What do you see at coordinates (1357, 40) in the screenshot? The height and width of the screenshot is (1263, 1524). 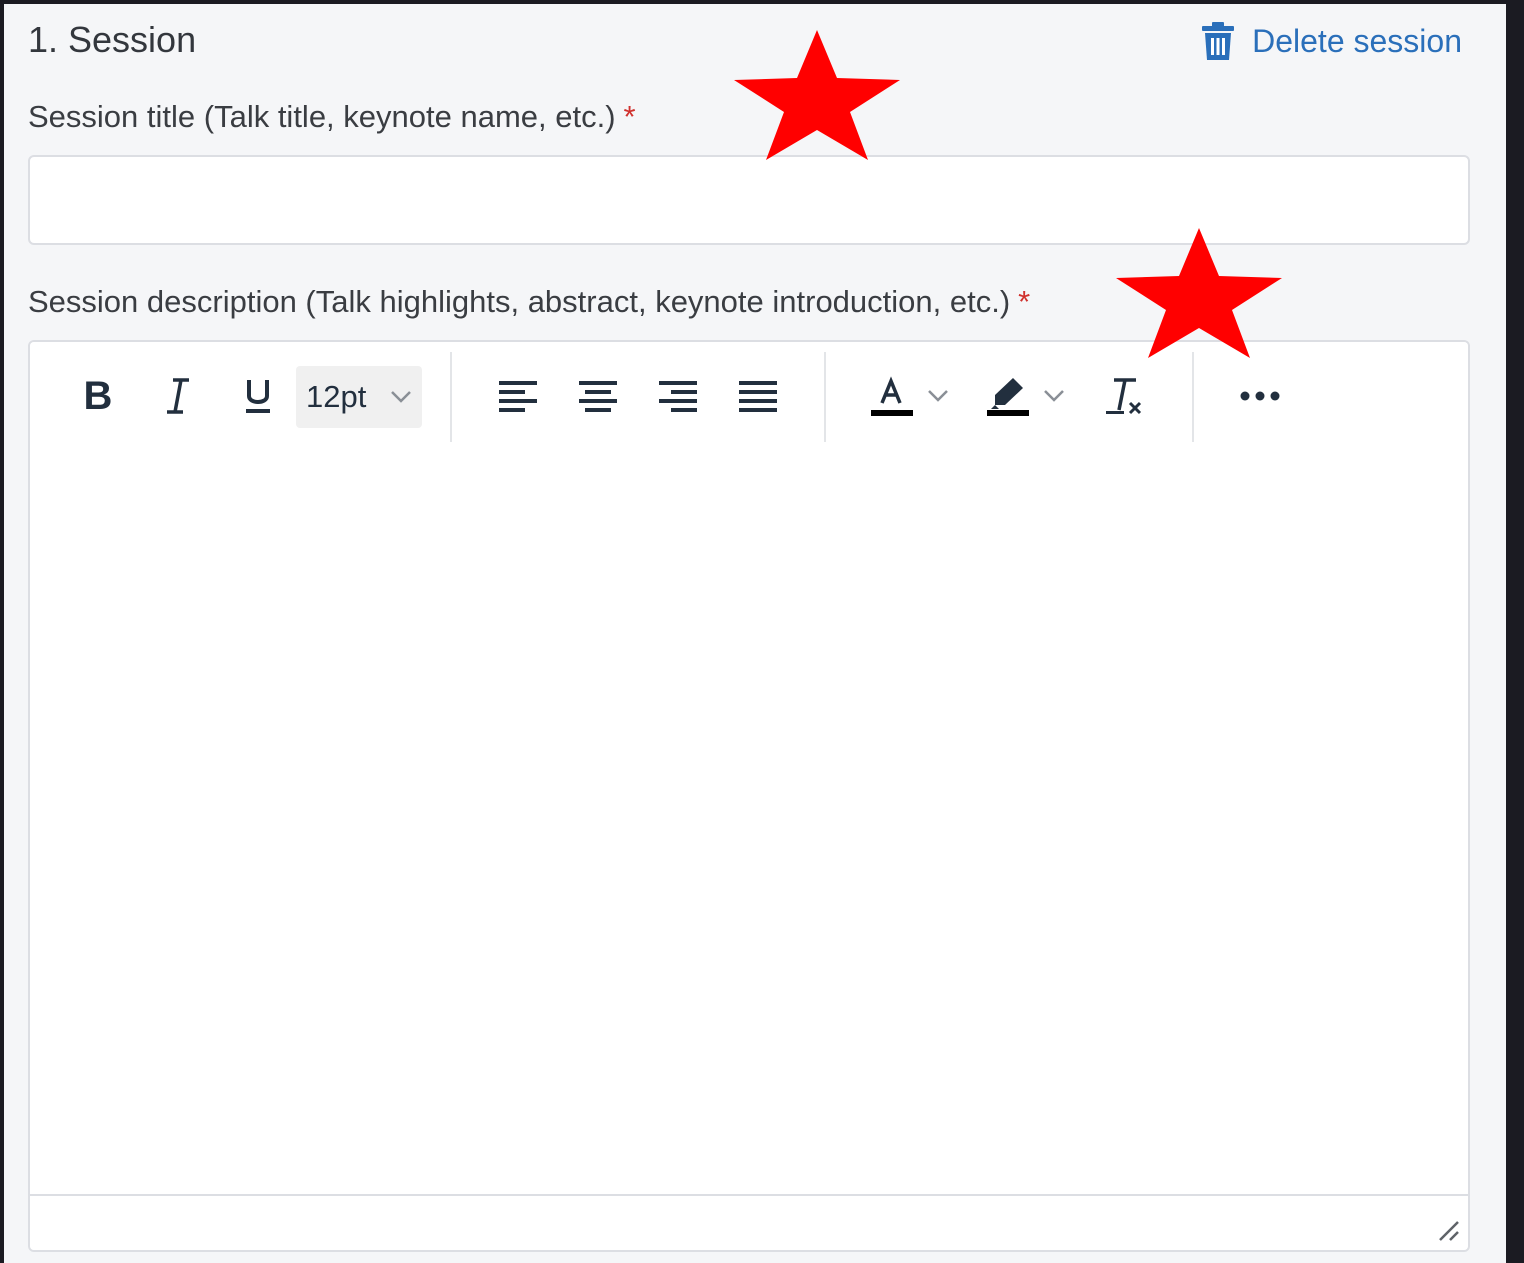 I see `delete-session-label: Delete session` at bounding box center [1357, 40].